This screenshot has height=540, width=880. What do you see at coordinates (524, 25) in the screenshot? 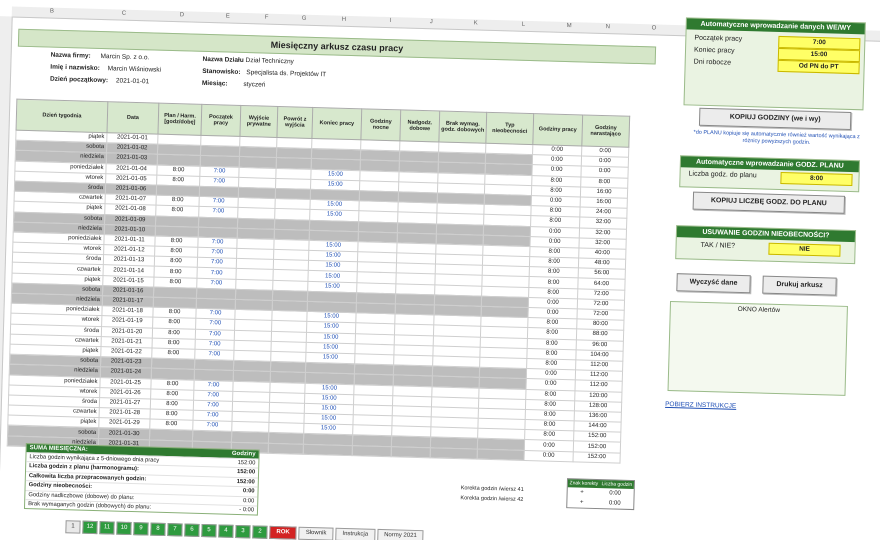
I see `column-header: L` at bounding box center [524, 25].